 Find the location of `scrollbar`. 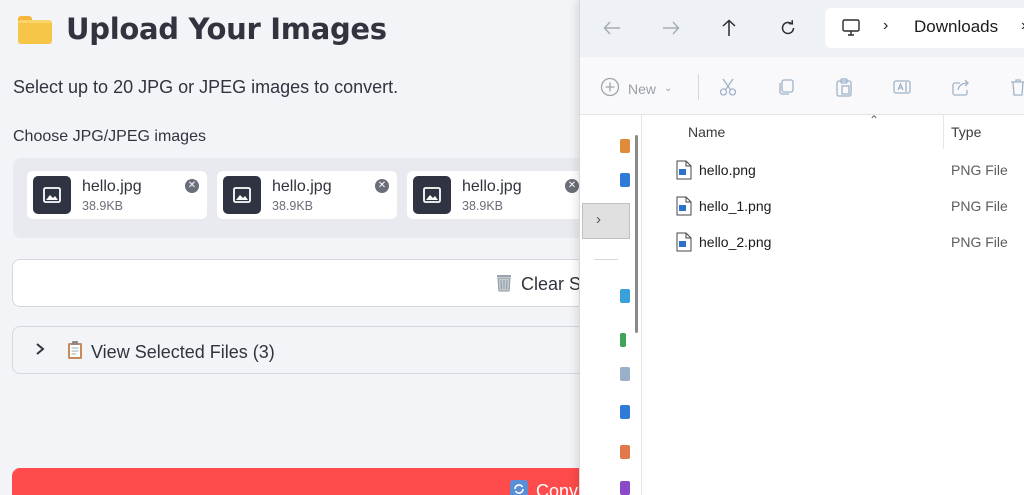

scrollbar is located at coordinates (636, 234).